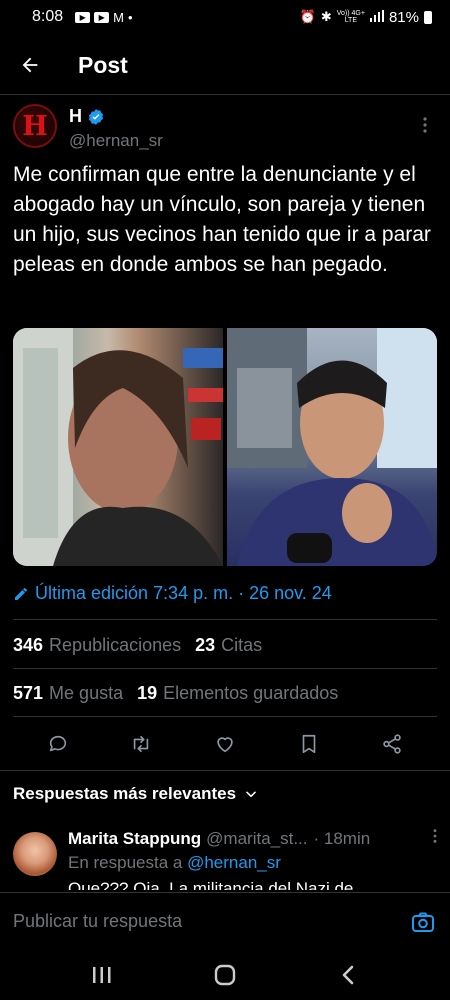 The width and height of the screenshot is (450, 1000). What do you see at coordinates (125, 862) in the screenshot?
I see `reply-context-prefix: En respuesta a` at bounding box center [125, 862].